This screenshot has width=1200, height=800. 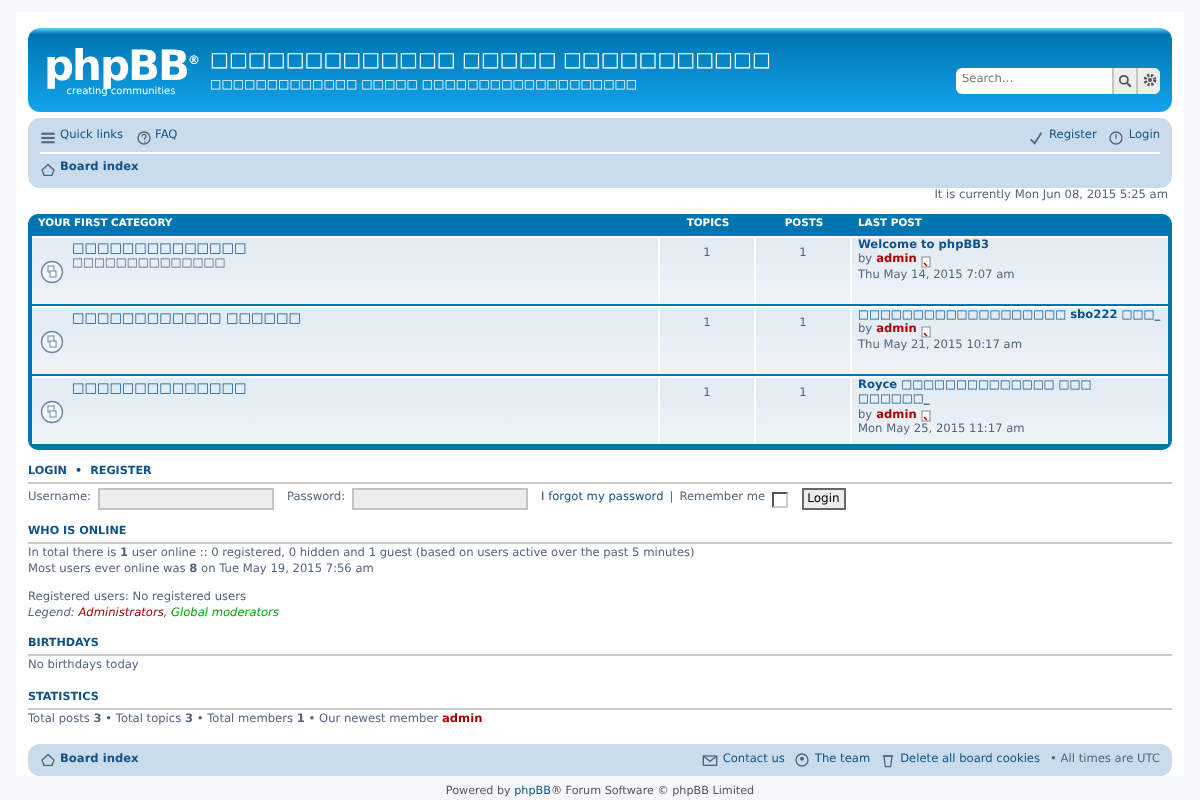 I want to click on site-title: □□□□□□□□□□□□□ □□□□□ □□□□□□□□□□□, so click(x=491, y=60).